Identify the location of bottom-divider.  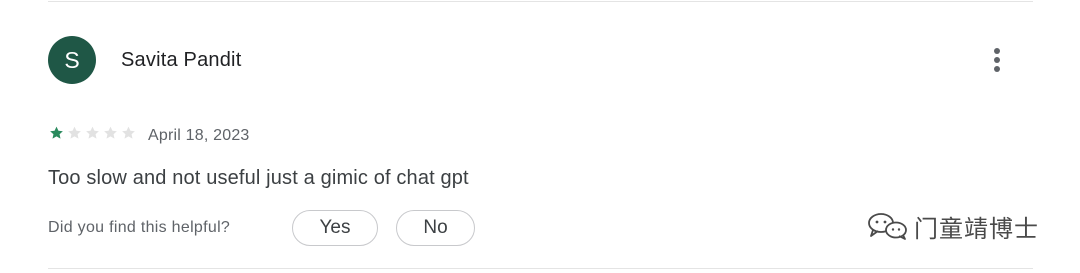
(540, 268).